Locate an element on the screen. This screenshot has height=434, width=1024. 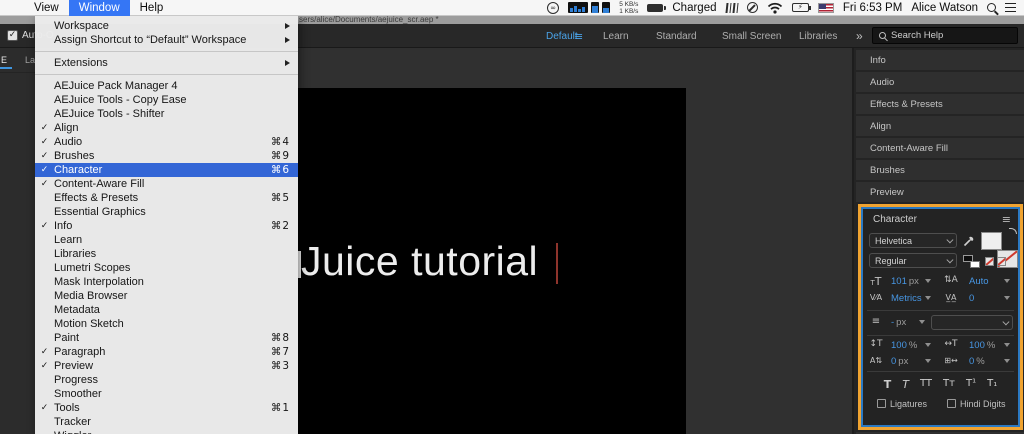
faux-italic-button: T is located at coordinates (905, 384).